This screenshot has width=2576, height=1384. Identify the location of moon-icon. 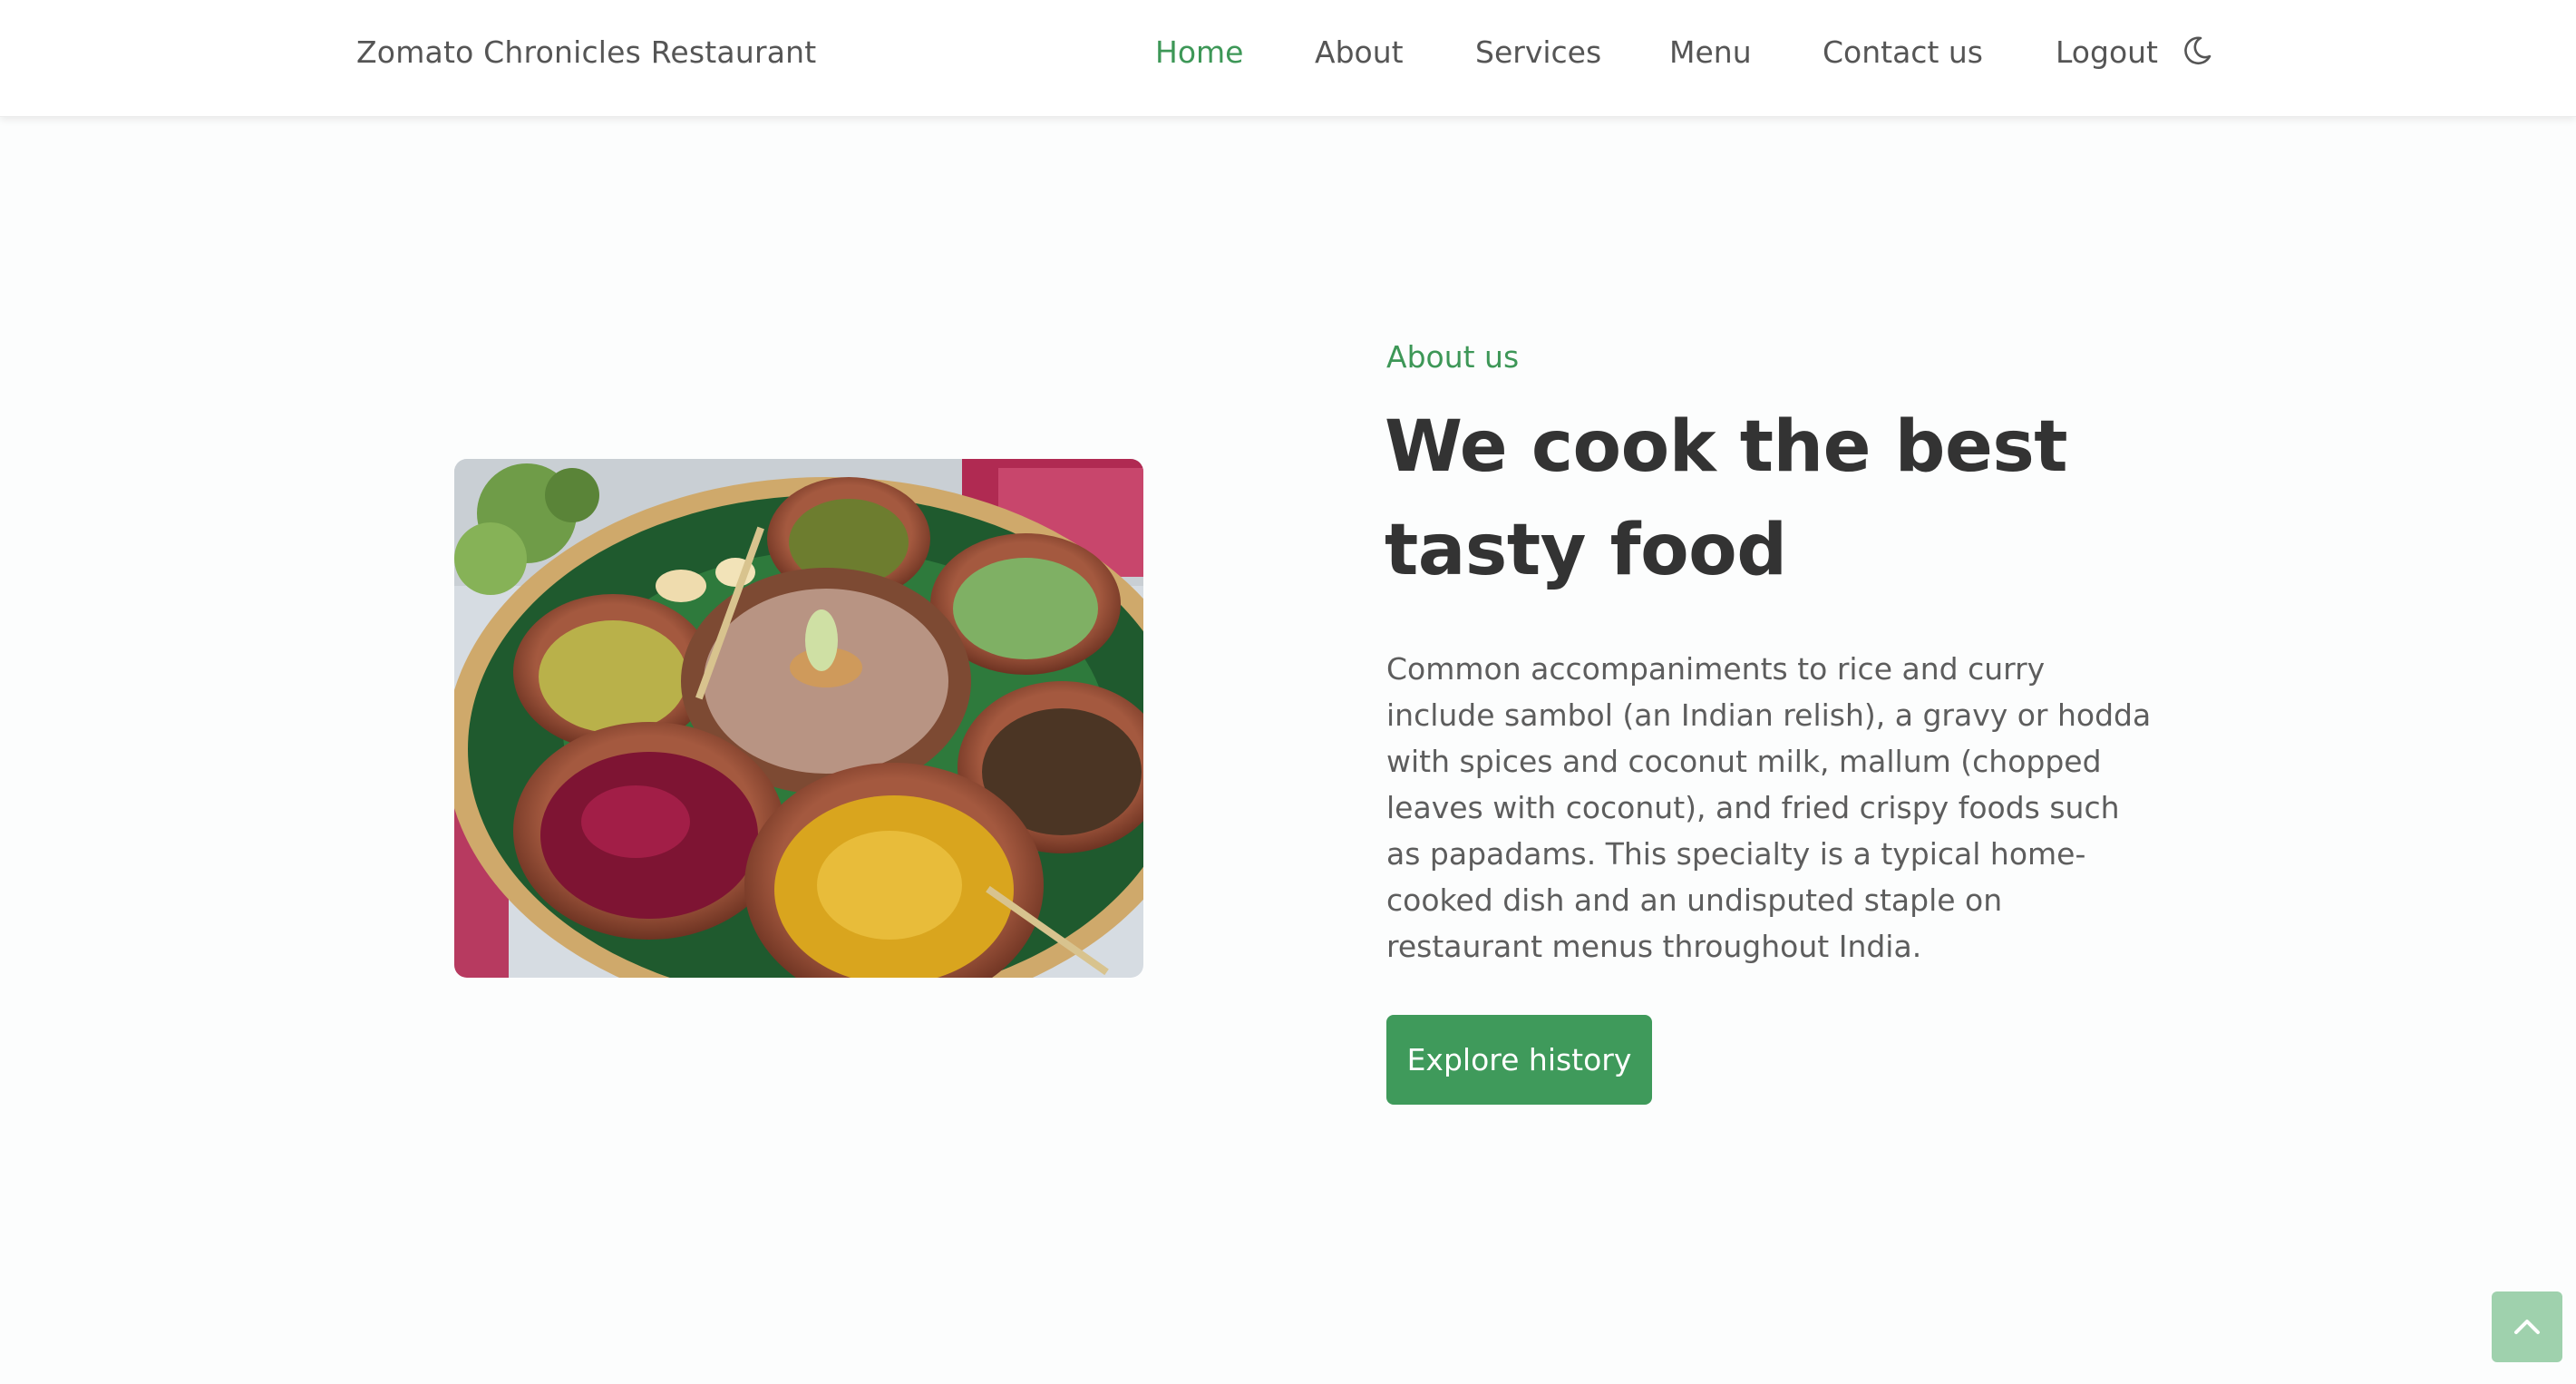
(2197, 51).